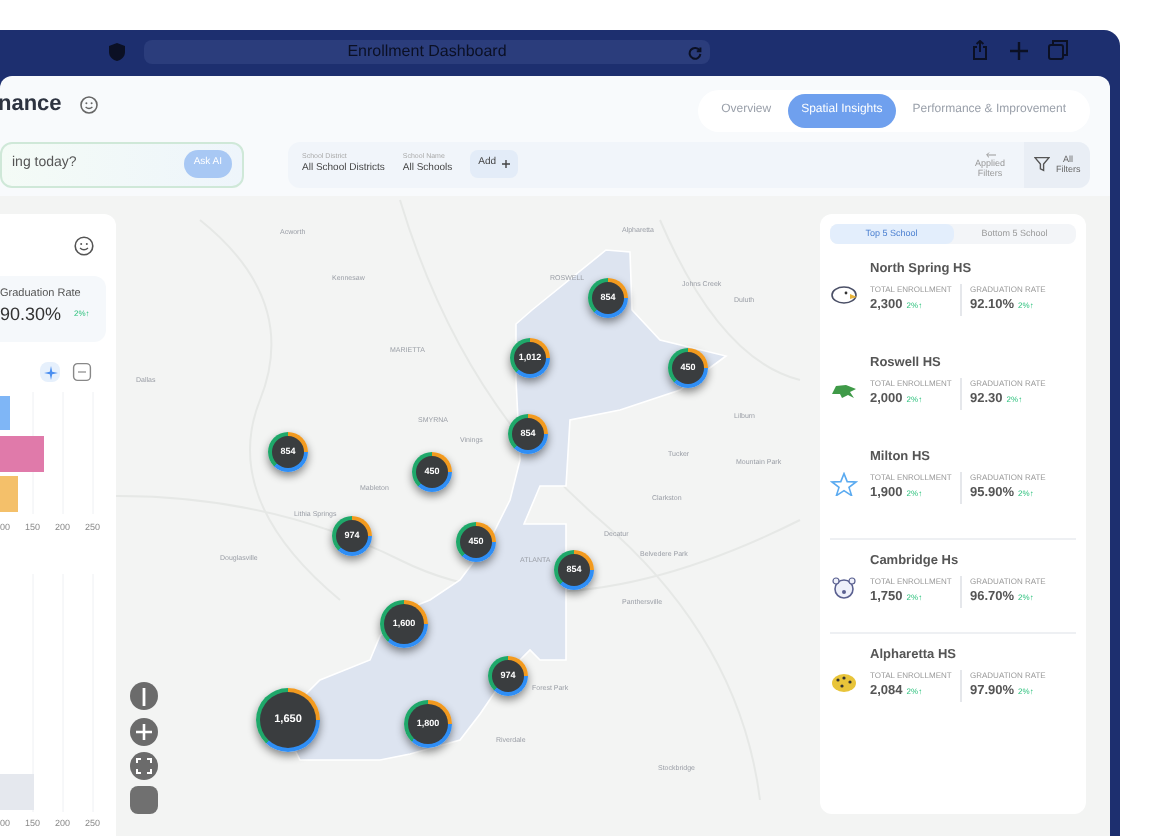 The width and height of the screenshot is (1156, 836). What do you see at coordinates (1042, 164) in the screenshot?
I see `filter-icon` at bounding box center [1042, 164].